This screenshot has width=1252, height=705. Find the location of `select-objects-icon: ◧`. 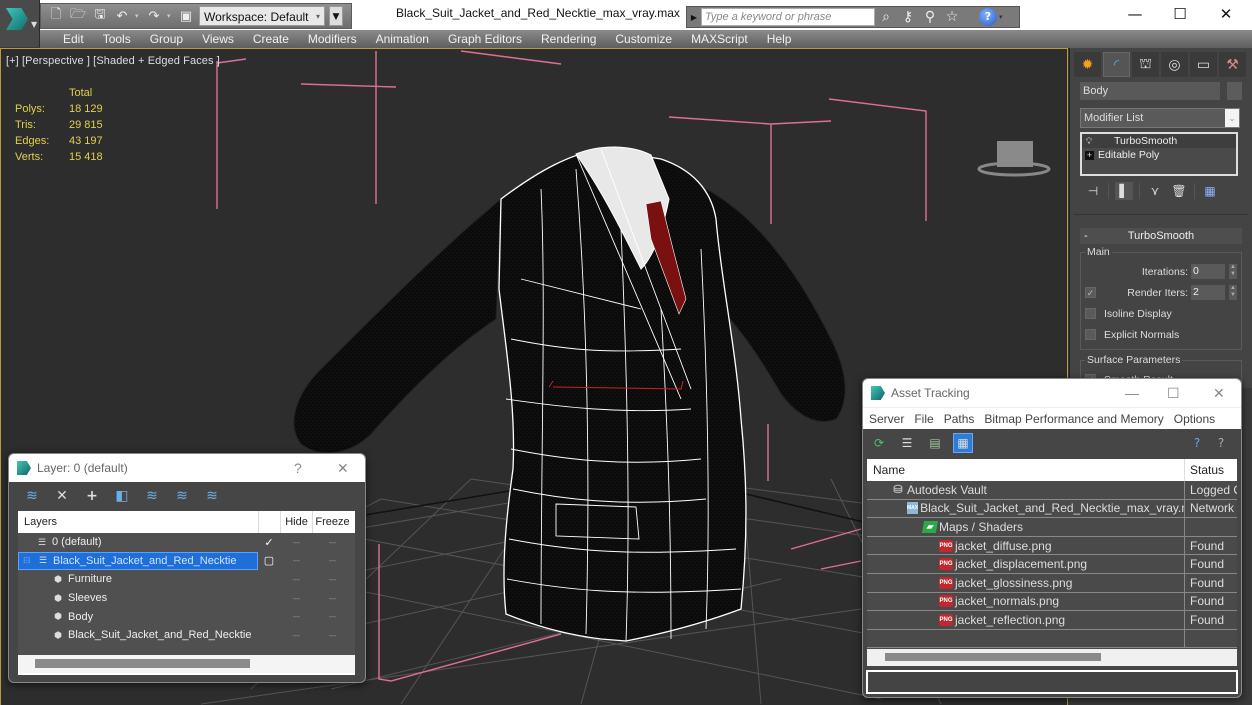

select-objects-icon: ◧ is located at coordinates (122, 496).